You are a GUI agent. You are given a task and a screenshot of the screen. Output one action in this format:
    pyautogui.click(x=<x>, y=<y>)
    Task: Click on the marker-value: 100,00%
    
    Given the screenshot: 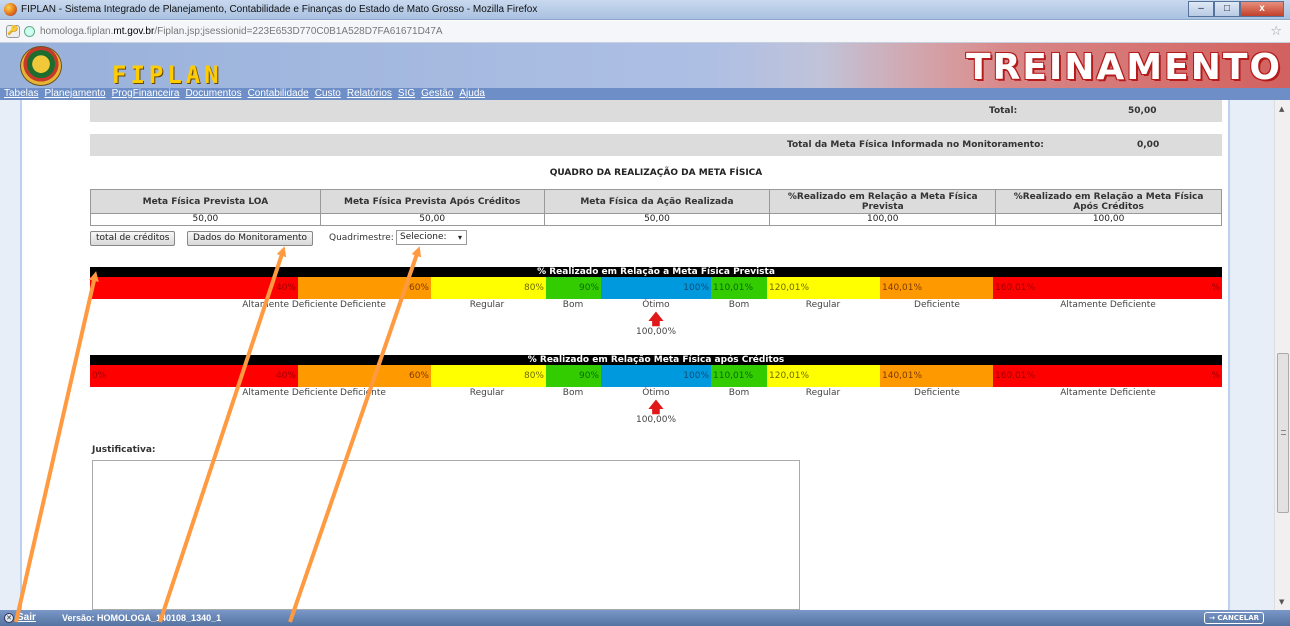 What is the action you would take?
    pyautogui.click(x=656, y=332)
    